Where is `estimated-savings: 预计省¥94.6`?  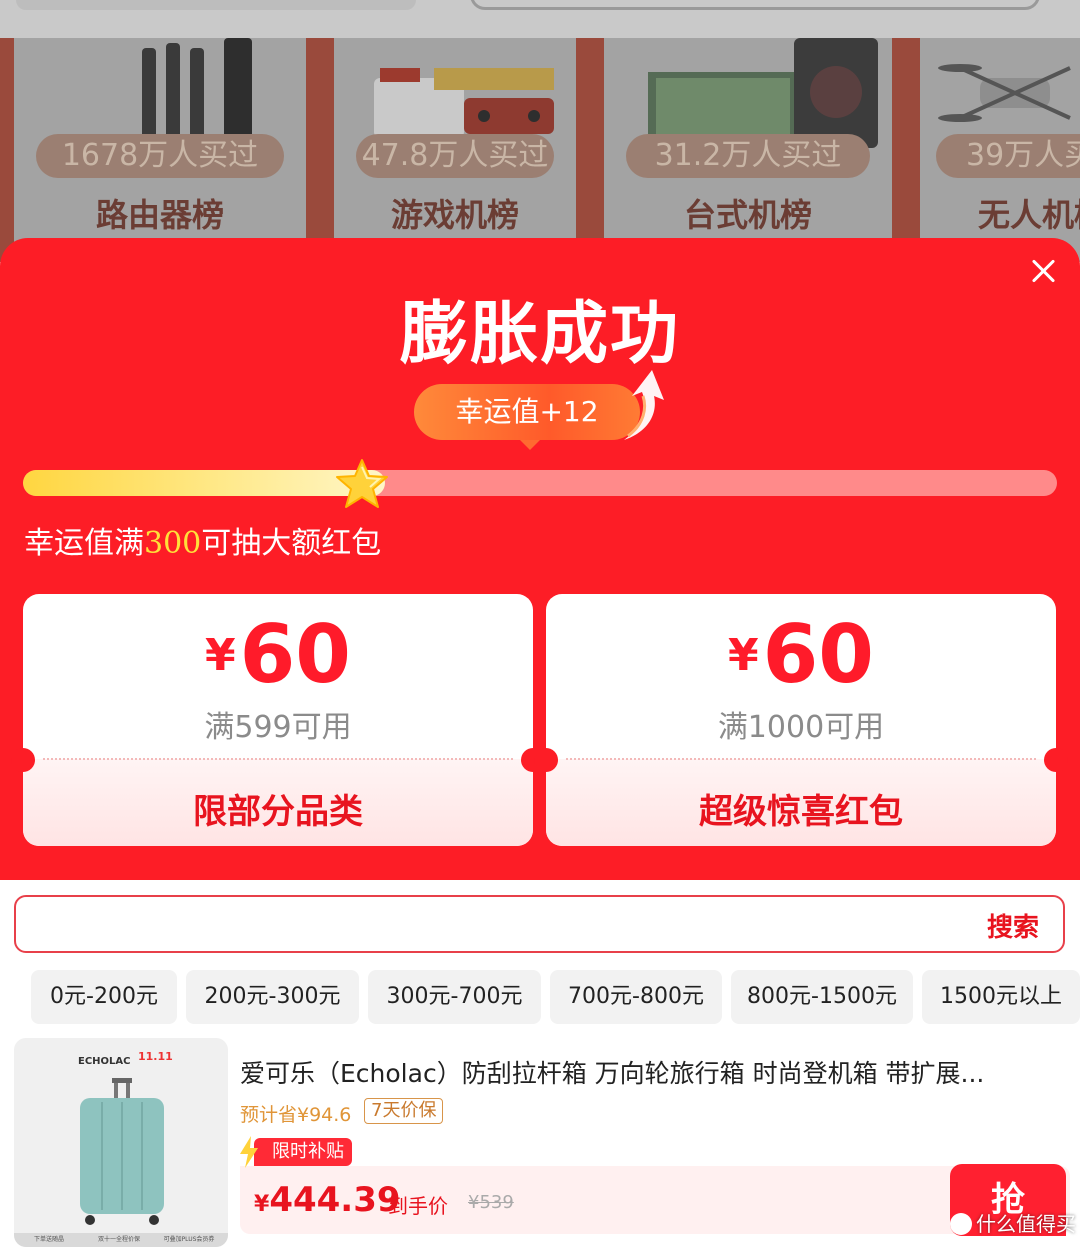
estimated-savings: 预计省¥94.6 is located at coordinates (296, 1115).